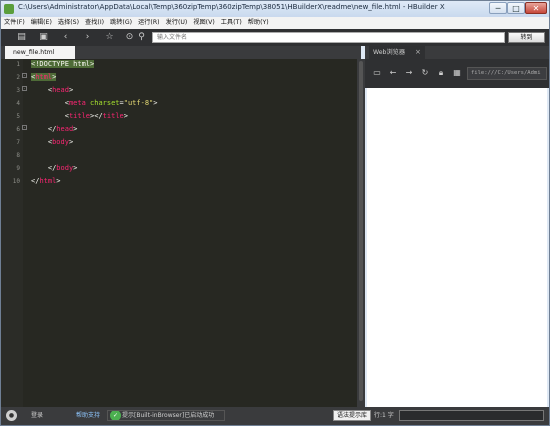 The height and width of the screenshot is (426, 550). I want to click on login-link: 登录, so click(37, 415).